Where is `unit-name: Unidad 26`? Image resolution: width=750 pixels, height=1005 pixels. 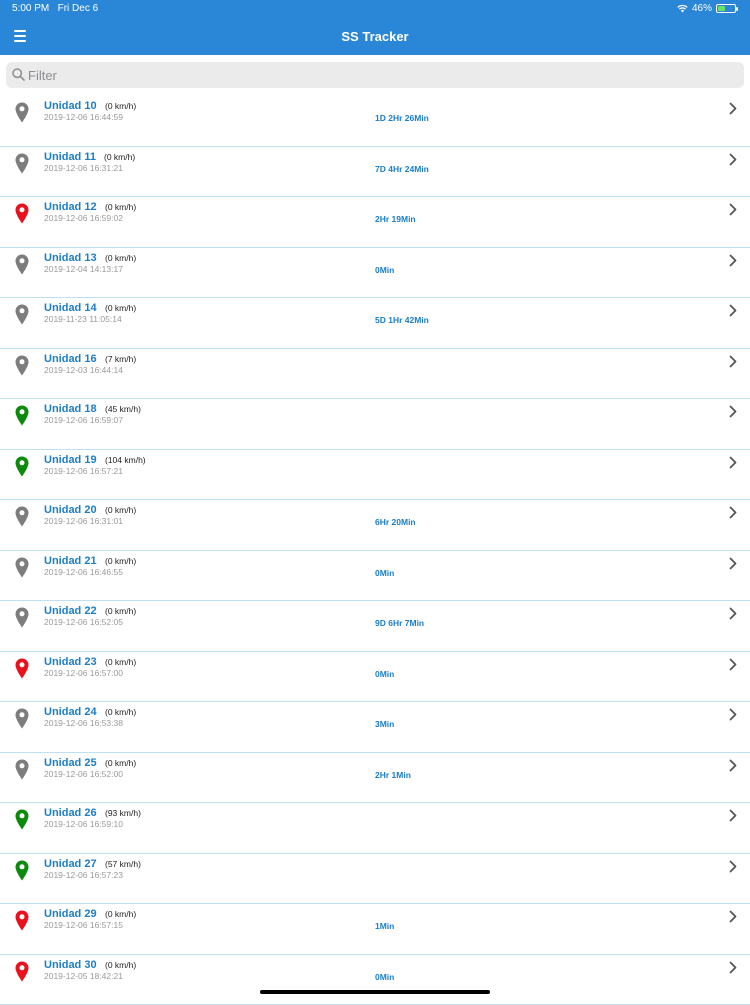
unit-name: Unidad 26 is located at coordinates (70, 813).